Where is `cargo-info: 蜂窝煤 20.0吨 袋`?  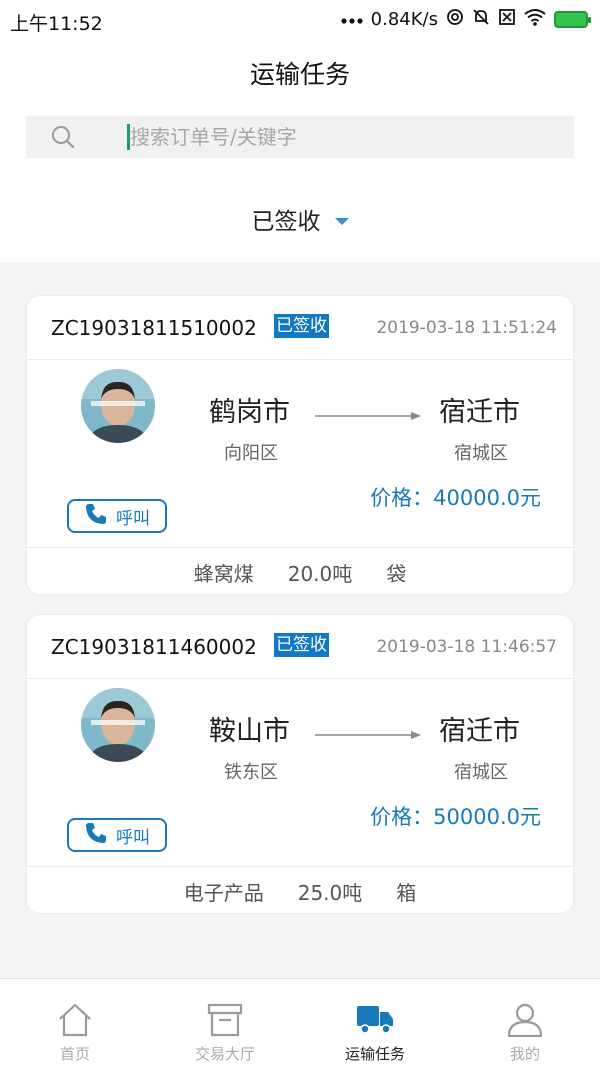
cargo-info: 蜂窝煤 20.0吨 袋 is located at coordinates (300, 571).